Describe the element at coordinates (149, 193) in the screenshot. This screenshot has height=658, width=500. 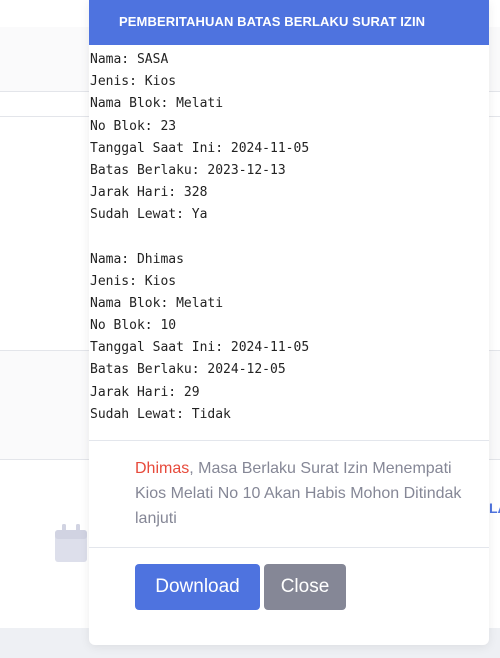
I see `record-line: Jarak Hari: 328` at that location.